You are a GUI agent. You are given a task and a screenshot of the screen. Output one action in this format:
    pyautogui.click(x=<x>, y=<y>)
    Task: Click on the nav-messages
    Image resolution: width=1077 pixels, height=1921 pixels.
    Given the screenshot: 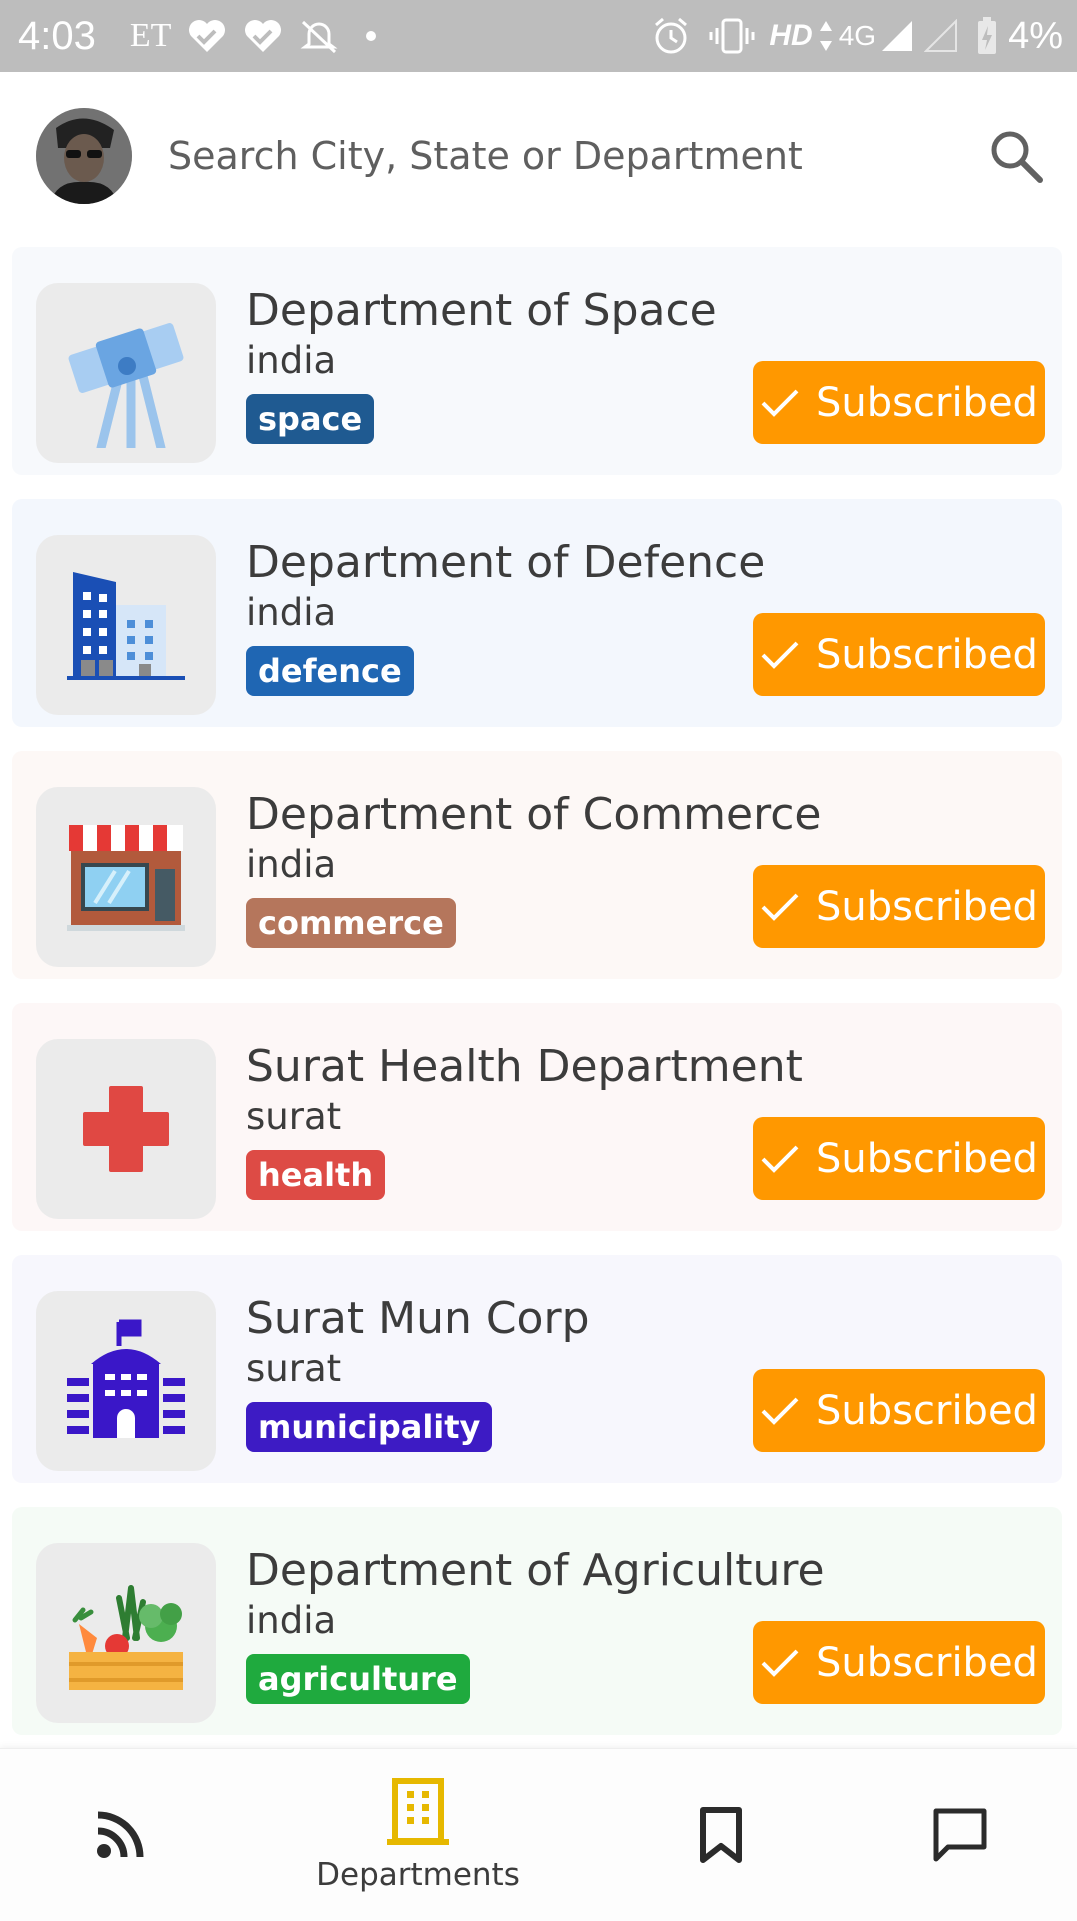 What is the action you would take?
    pyautogui.click(x=960, y=1835)
    